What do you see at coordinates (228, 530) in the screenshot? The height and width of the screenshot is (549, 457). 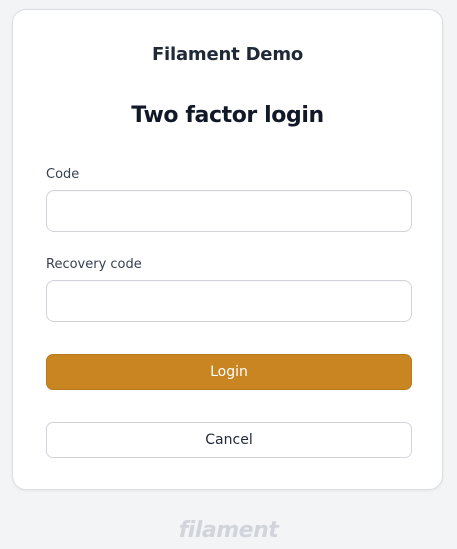 I see `filament-logo: filament` at bounding box center [228, 530].